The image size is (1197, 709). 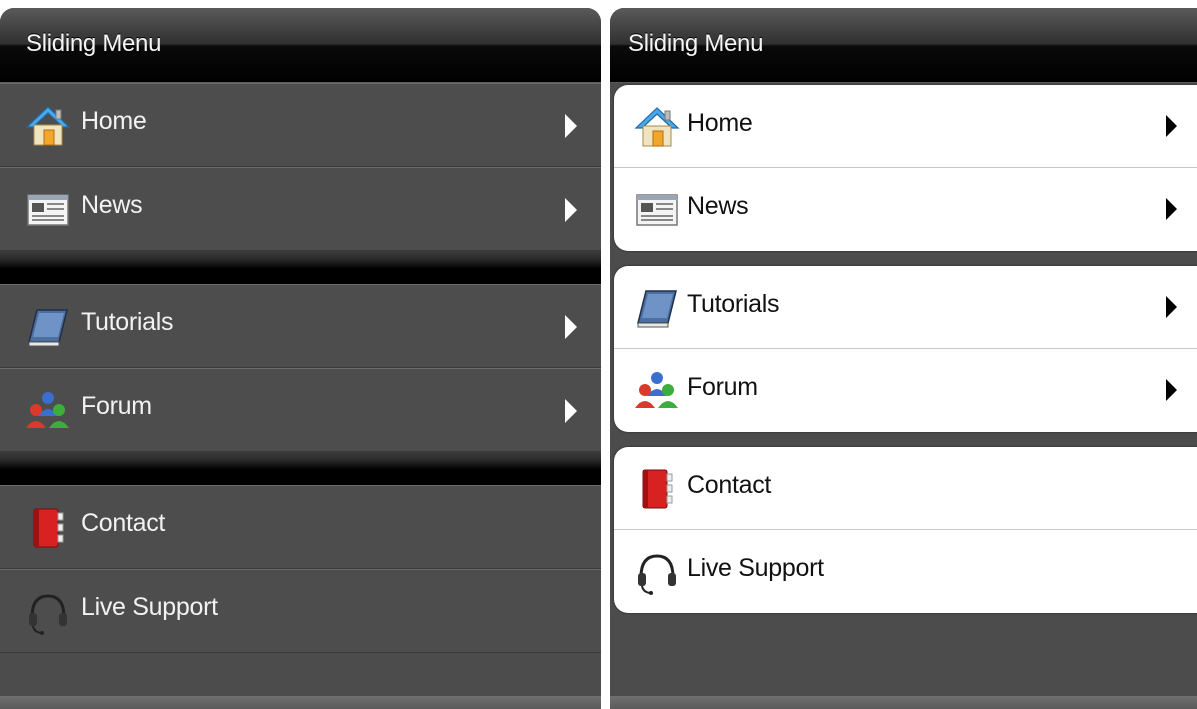 I want to click on menu-group-1: Home News, so click(x=905, y=168).